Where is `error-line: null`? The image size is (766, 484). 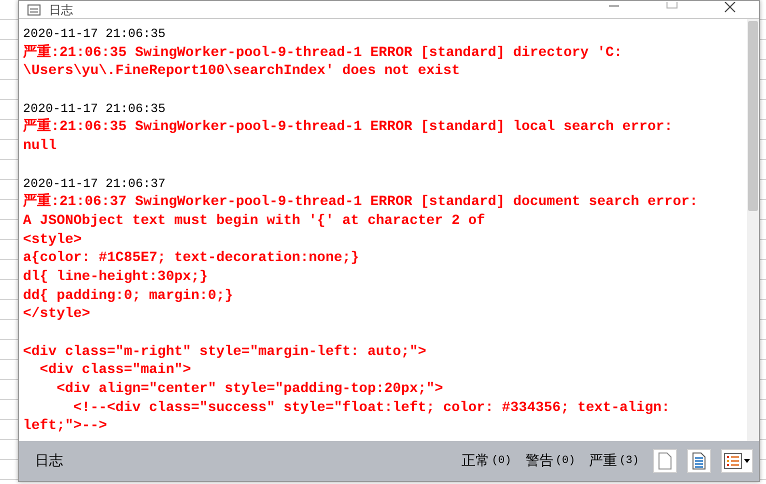
error-line: null is located at coordinates (40, 146).